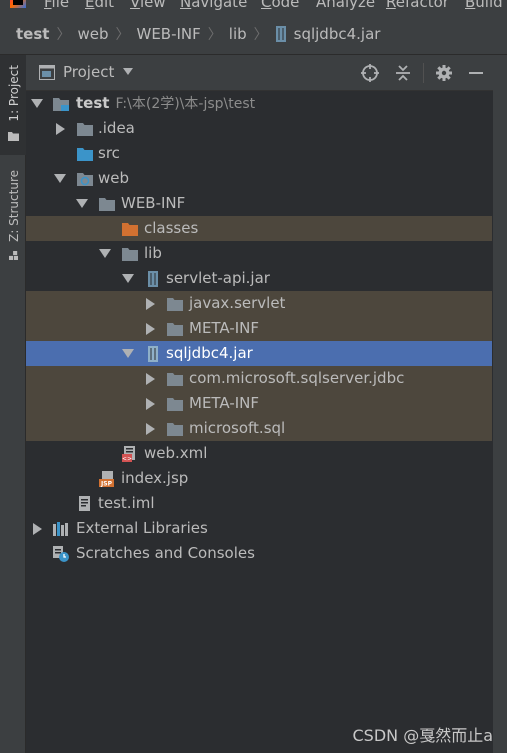  I want to click on tree-node-label: WEB-INF, so click(153, 203).